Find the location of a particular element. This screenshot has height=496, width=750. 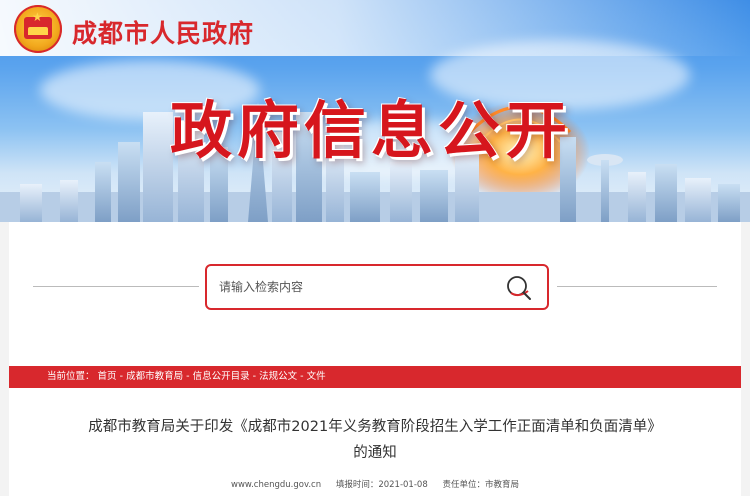

search-input is located at coordinates (354, 287).